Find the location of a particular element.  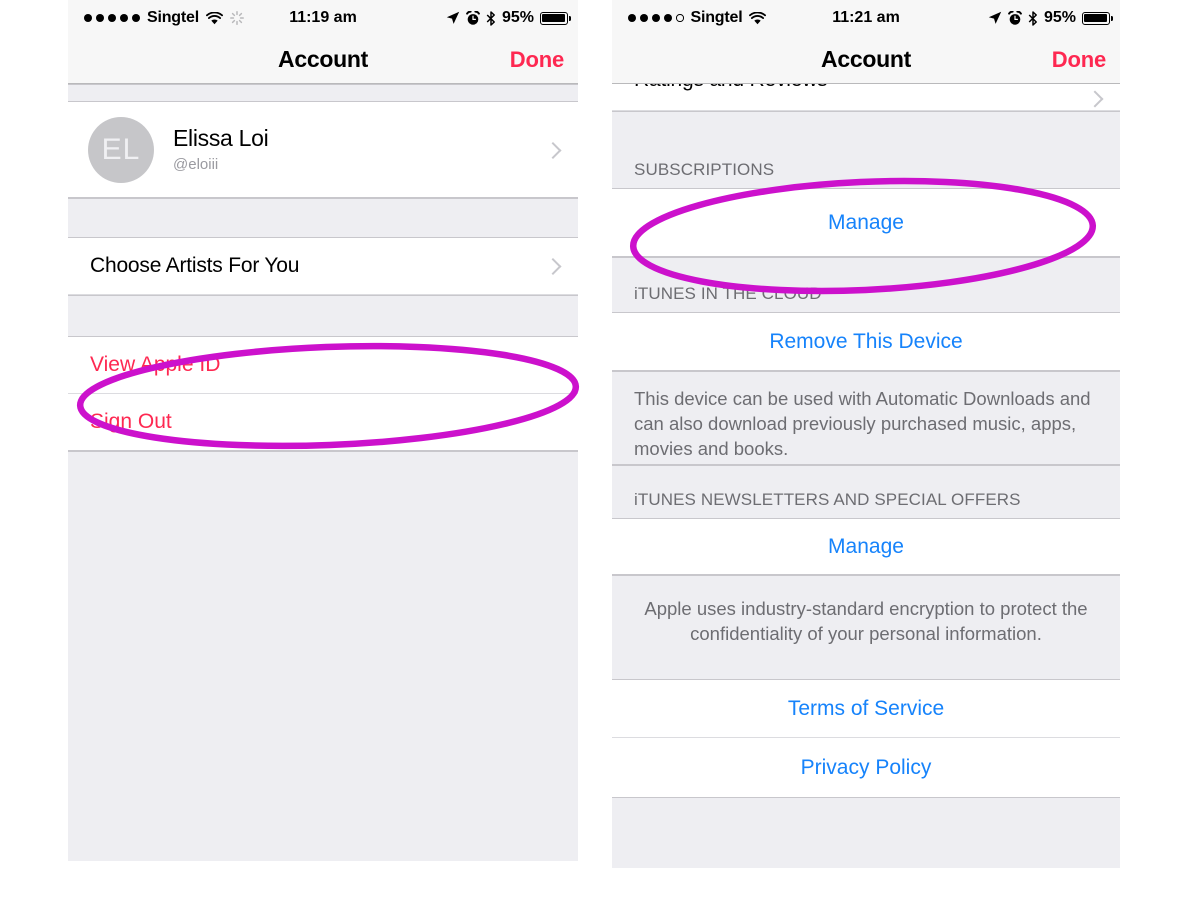

section-header-label: iTUNES NEWSLETTERS AND SPECIAL OFFERS is located at coordinates (827, 499).